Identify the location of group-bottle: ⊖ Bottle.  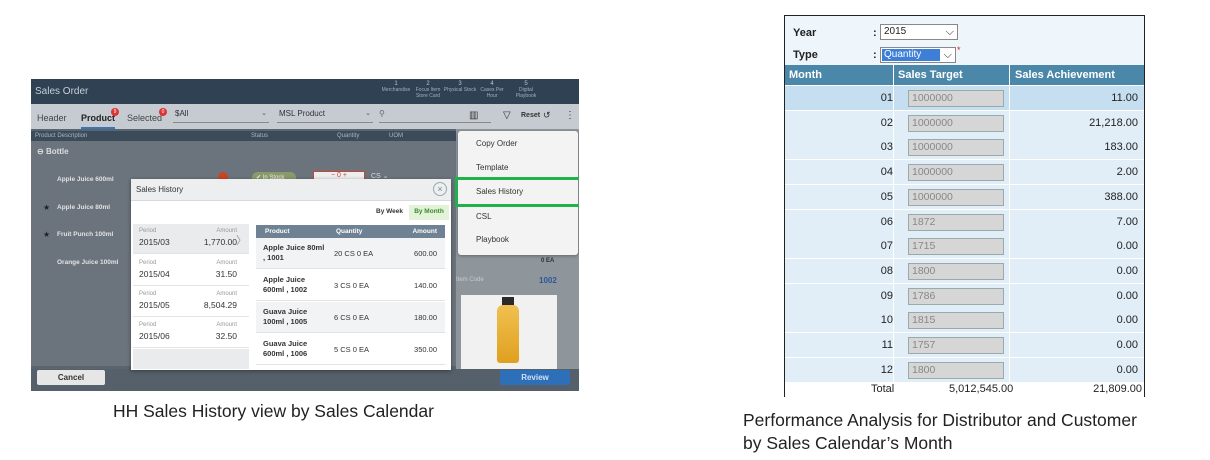
(53, 151).